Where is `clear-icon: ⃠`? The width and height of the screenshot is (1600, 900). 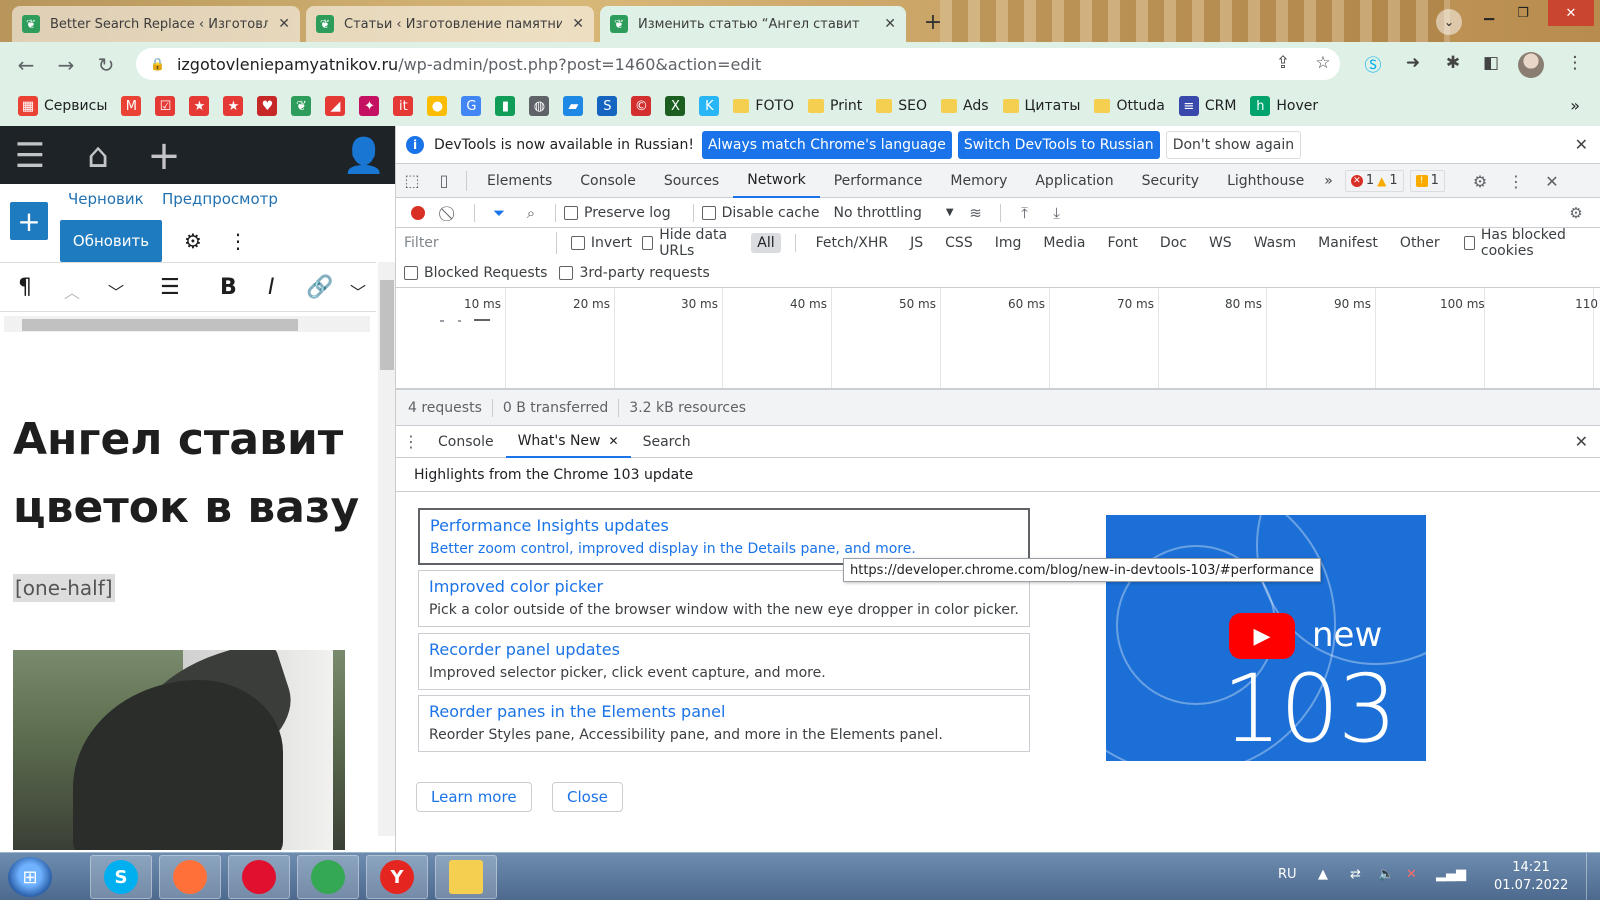 clear-icon: ⃠ is located at coordinates (450, 213).